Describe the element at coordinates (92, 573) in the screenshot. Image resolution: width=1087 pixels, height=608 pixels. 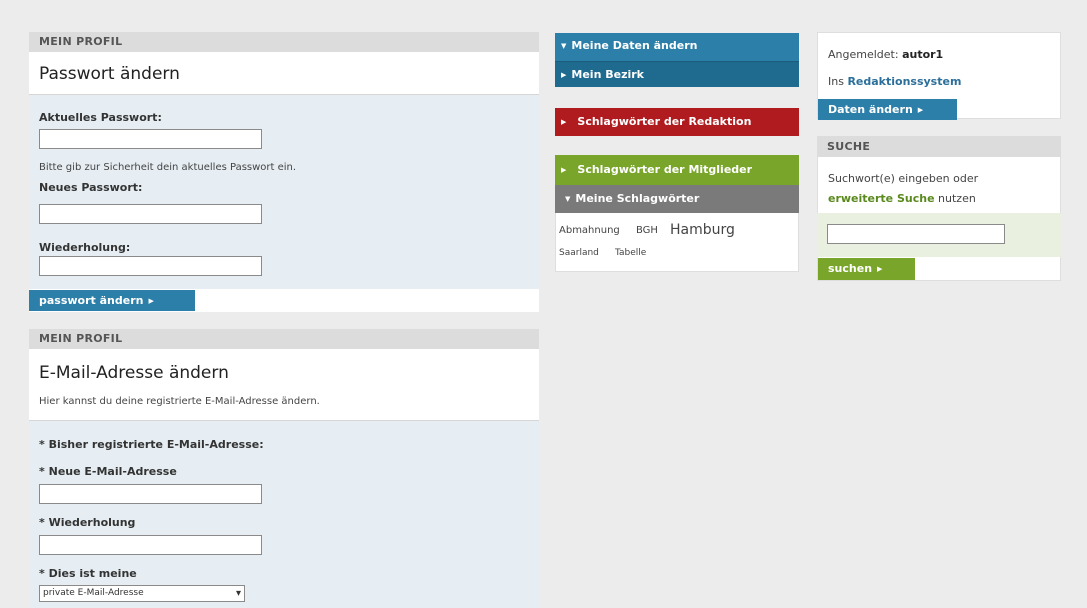
I see `email-type-text: Dies ist meine` at that location.